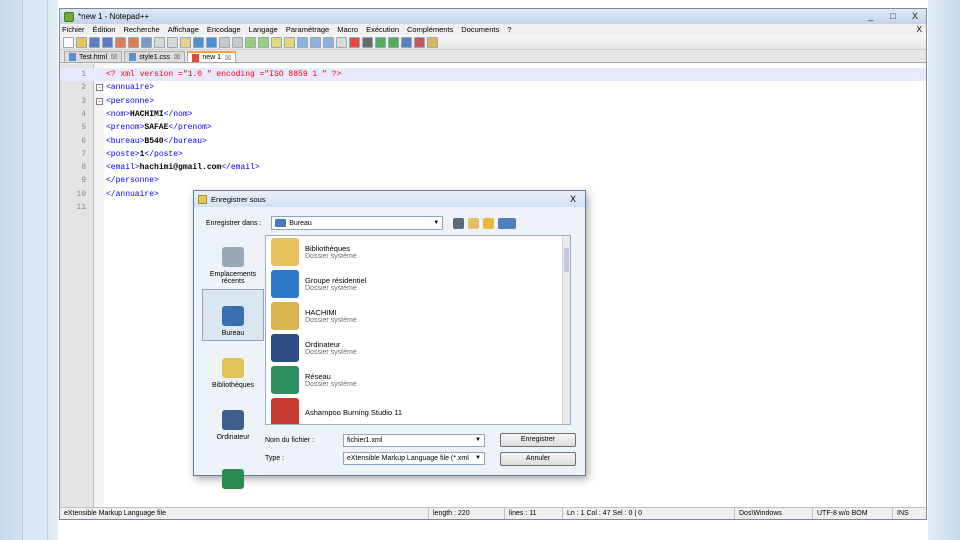 The width and height of the screenshot is (960, 540). What do you see at coordinates (418, 316) in the screenshot?
I see `list-item: HACHIMI Dossier système` at bounding box center [418, 316].